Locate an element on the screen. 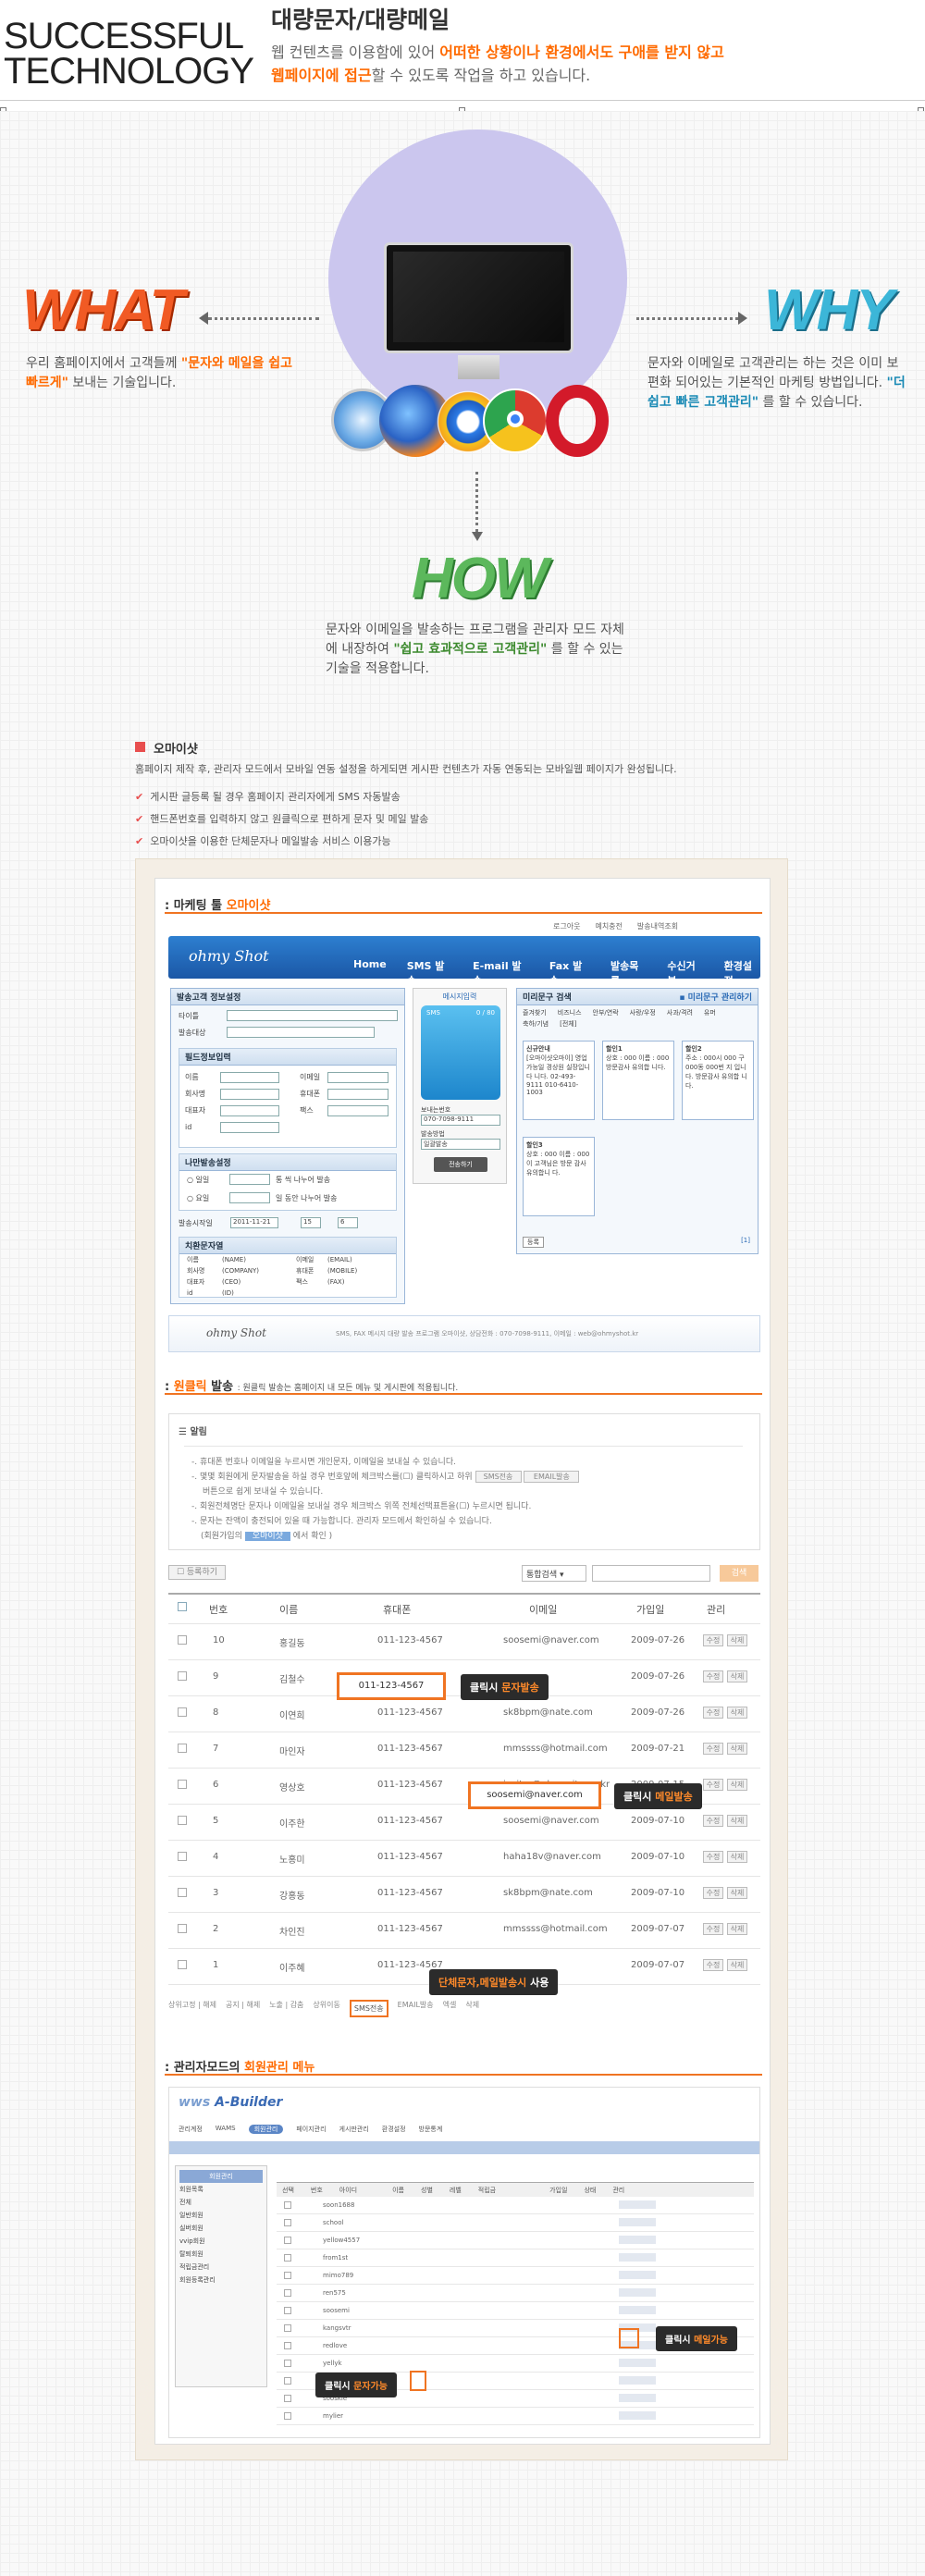 The width and height of the screenshot is (925, 2576). template-tab: 안부/연락 is located at coordinates (606, 1012).